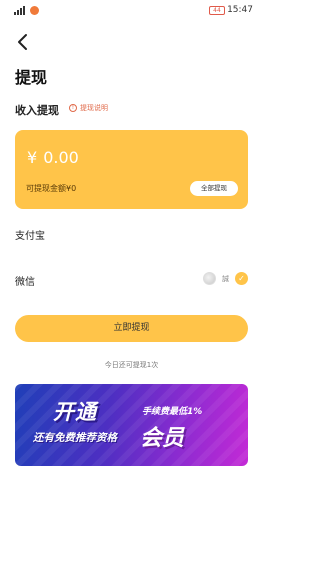 Image resolution: width=320 pixels, height=570 pixels. What do you see at coordinates (32, 157) in the screenshot?
I see `currency-symbol: ¥` at bounding box center [32, 157].